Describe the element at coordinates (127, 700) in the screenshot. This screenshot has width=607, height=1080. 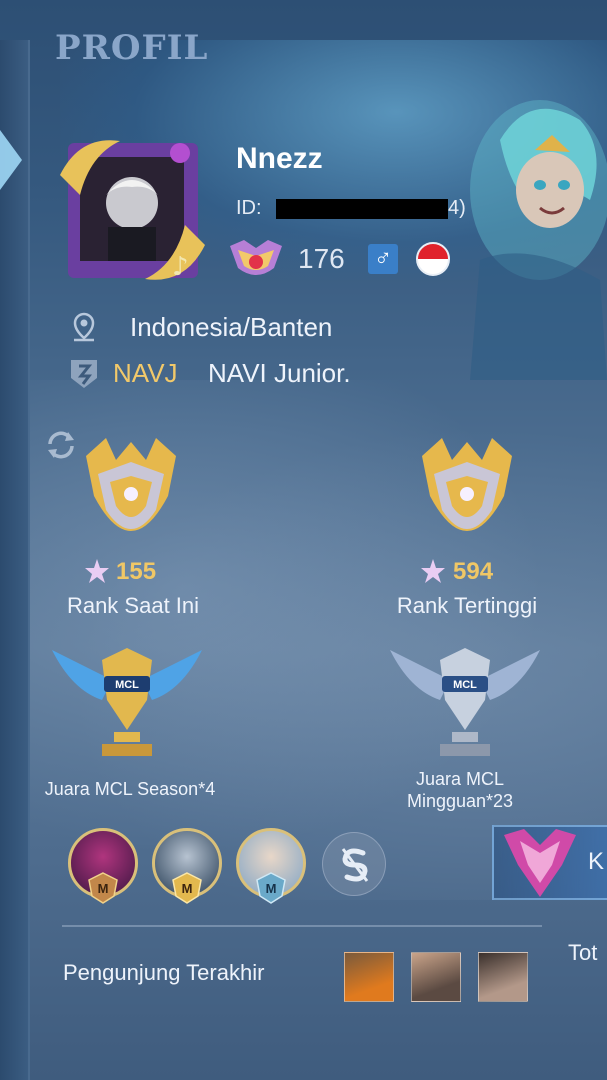
I see `mcl-season-trophy-icon: MCL` at that location.